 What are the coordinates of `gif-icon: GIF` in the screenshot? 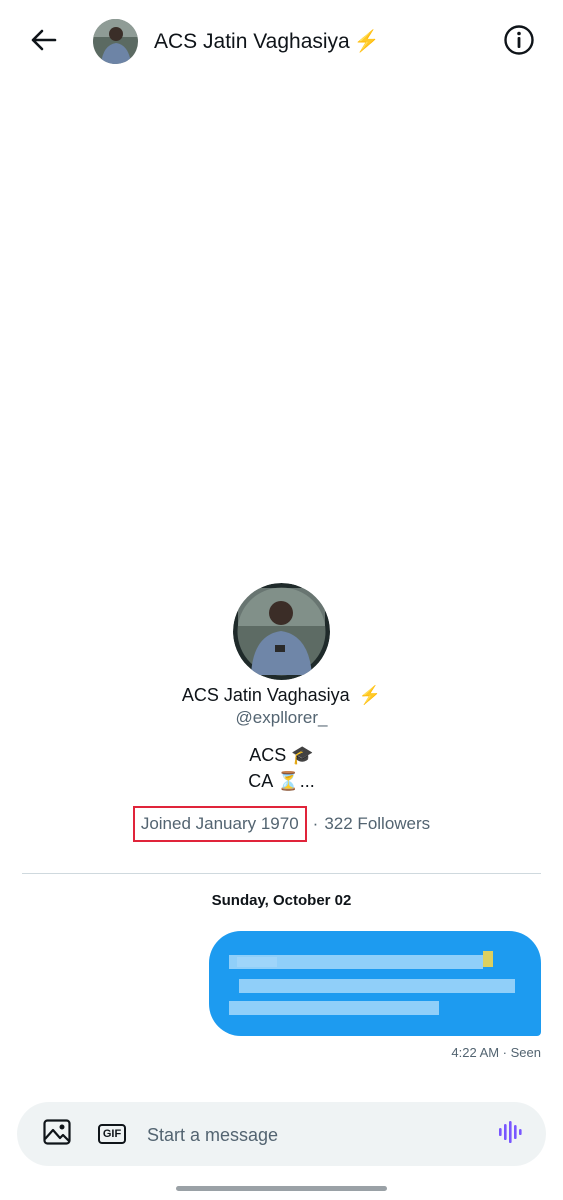 It's located at (112, 1134).